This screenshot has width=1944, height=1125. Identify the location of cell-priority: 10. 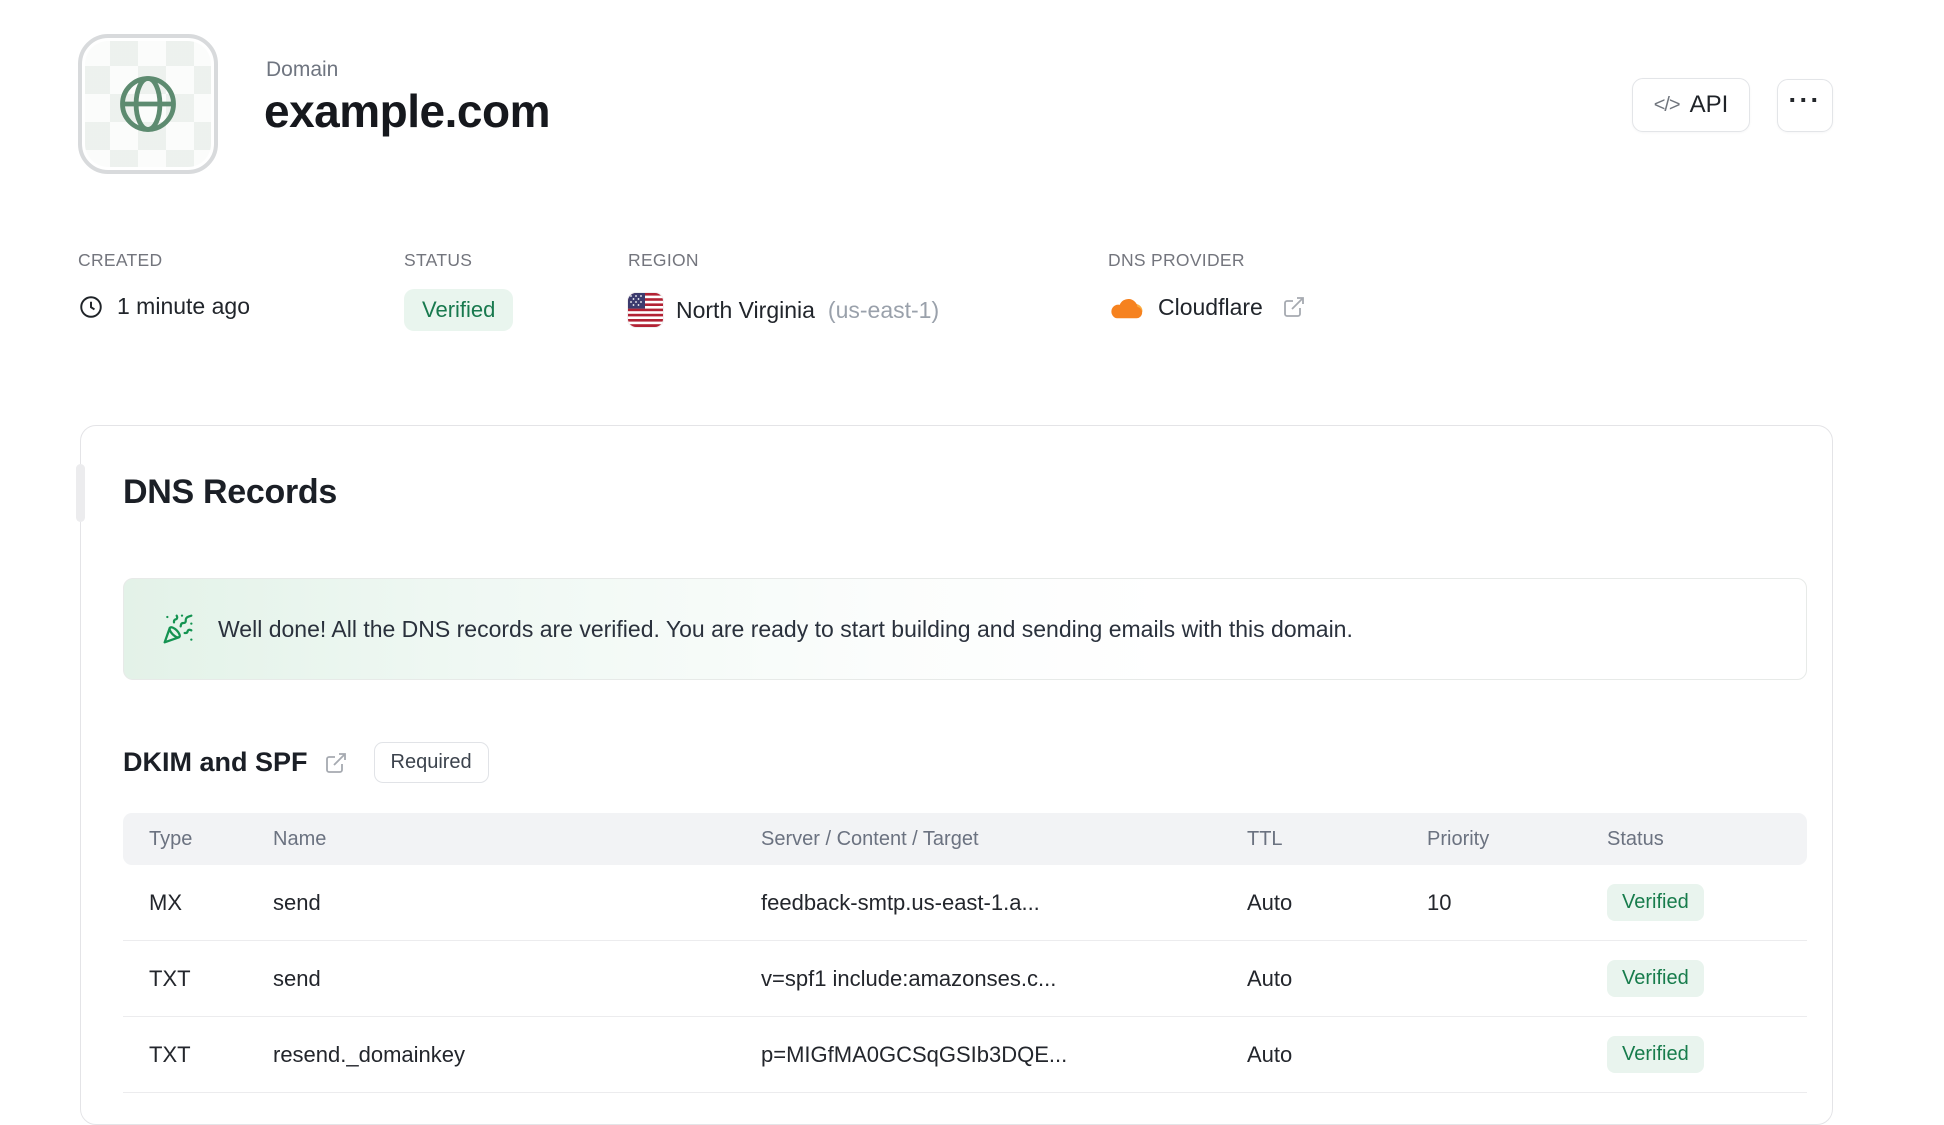
(1439, 902).